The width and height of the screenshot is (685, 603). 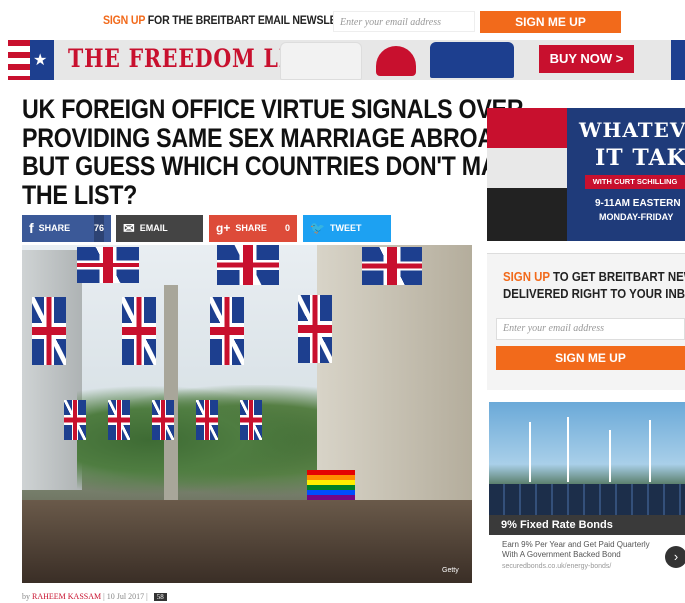 I want to click on email-icon: ✉, so click(x=129, y=228).